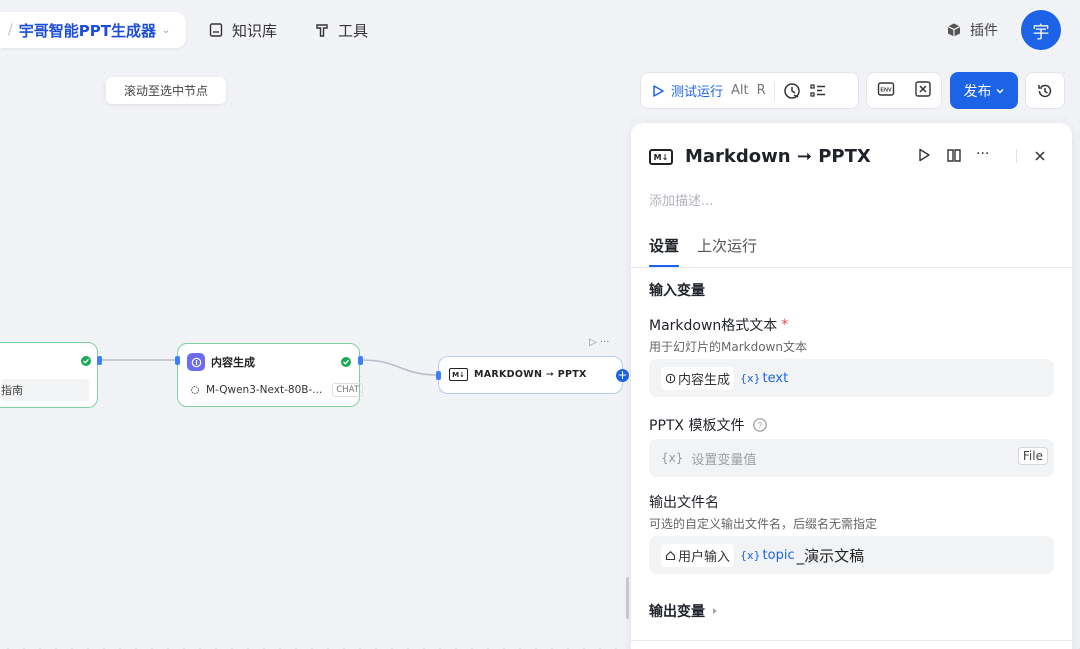 The image size is (1080, 649). Describe the element at coordinates (818, 91) in the screenshot. I see `checklist-icon` at that location.